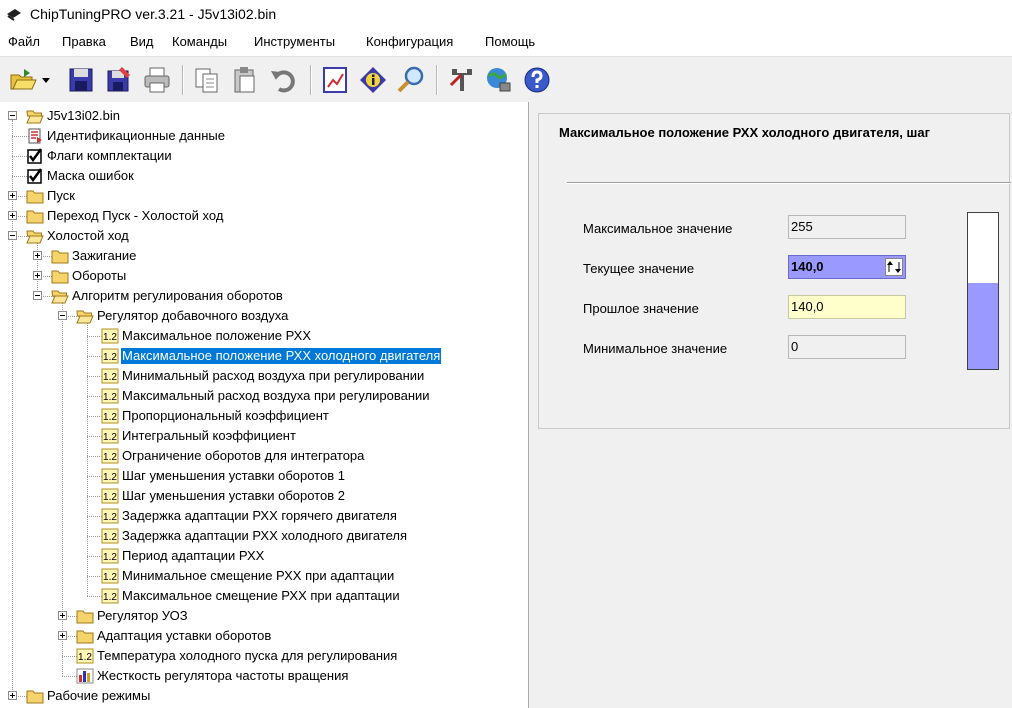  I want to click on info-icon, so click(373, 80).